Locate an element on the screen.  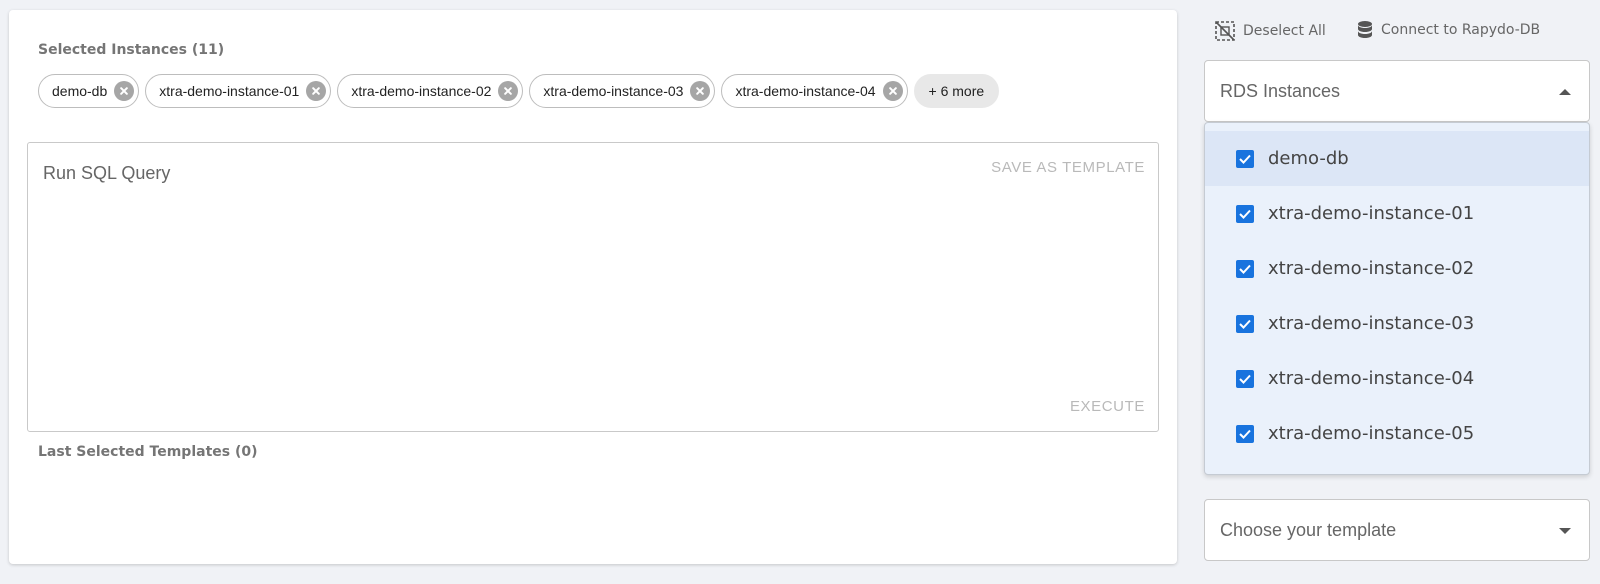
instance-chip: xtra-demo-instance-01 is located at coordinates (238, 91).